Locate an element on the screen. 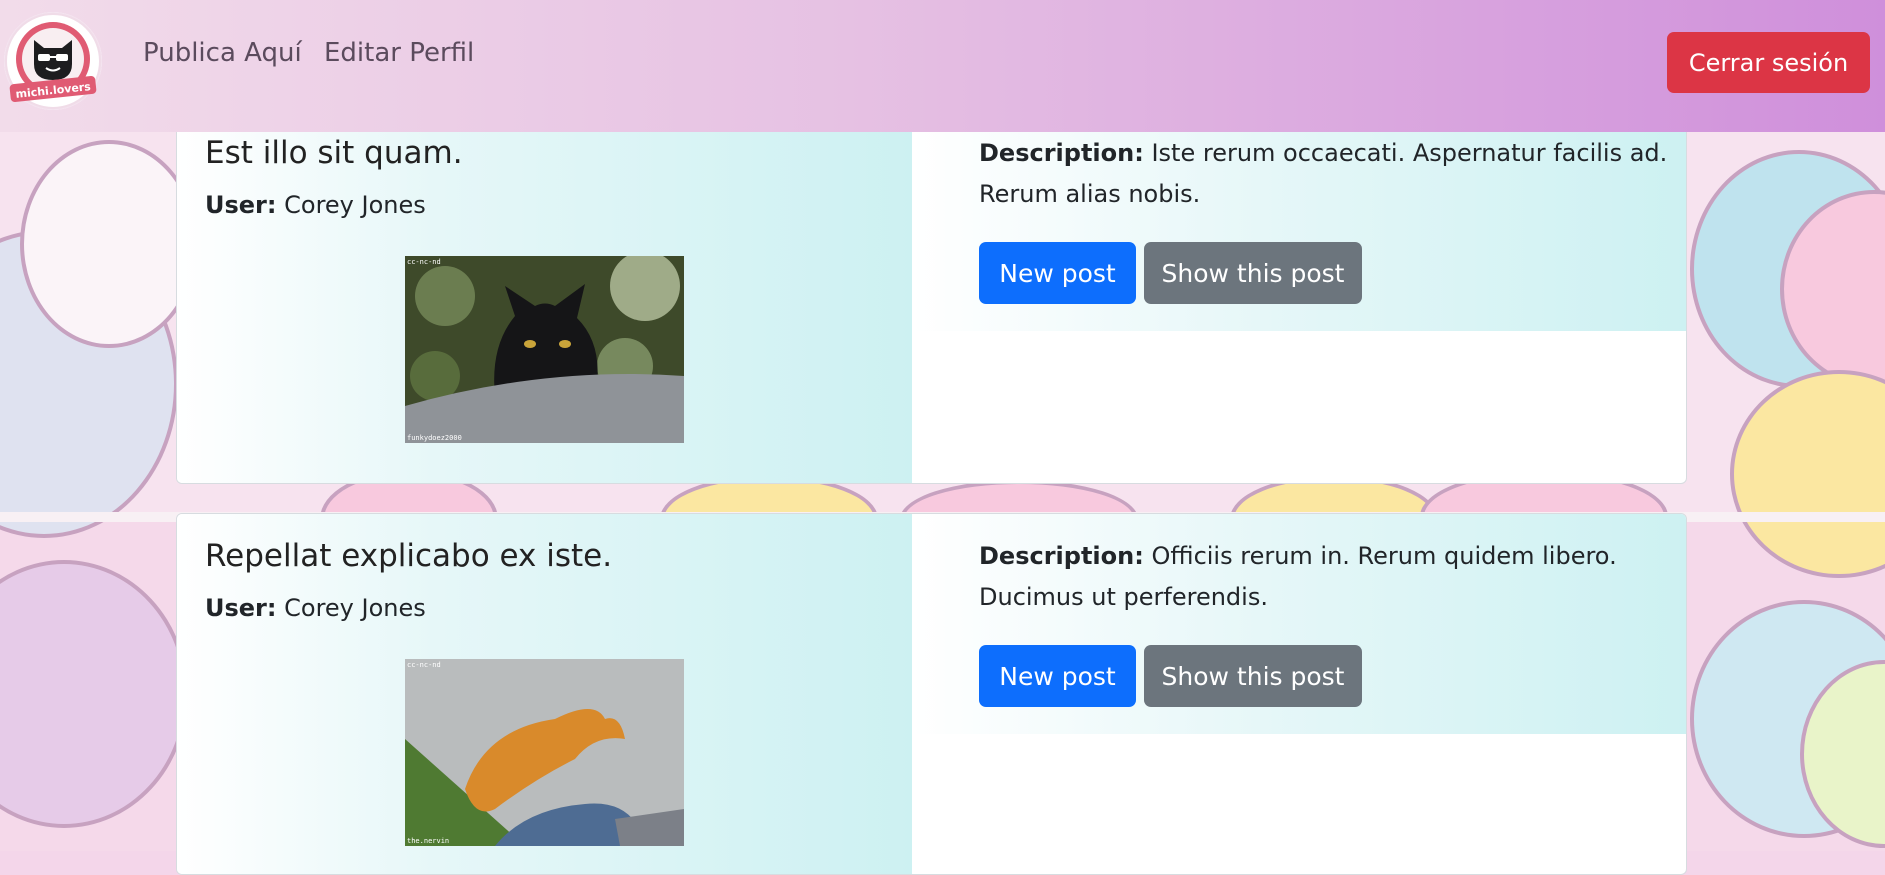 The image size is (1885, 875). post-title: Repellat explicabo ex iste. is located at coordinates (409, 556).